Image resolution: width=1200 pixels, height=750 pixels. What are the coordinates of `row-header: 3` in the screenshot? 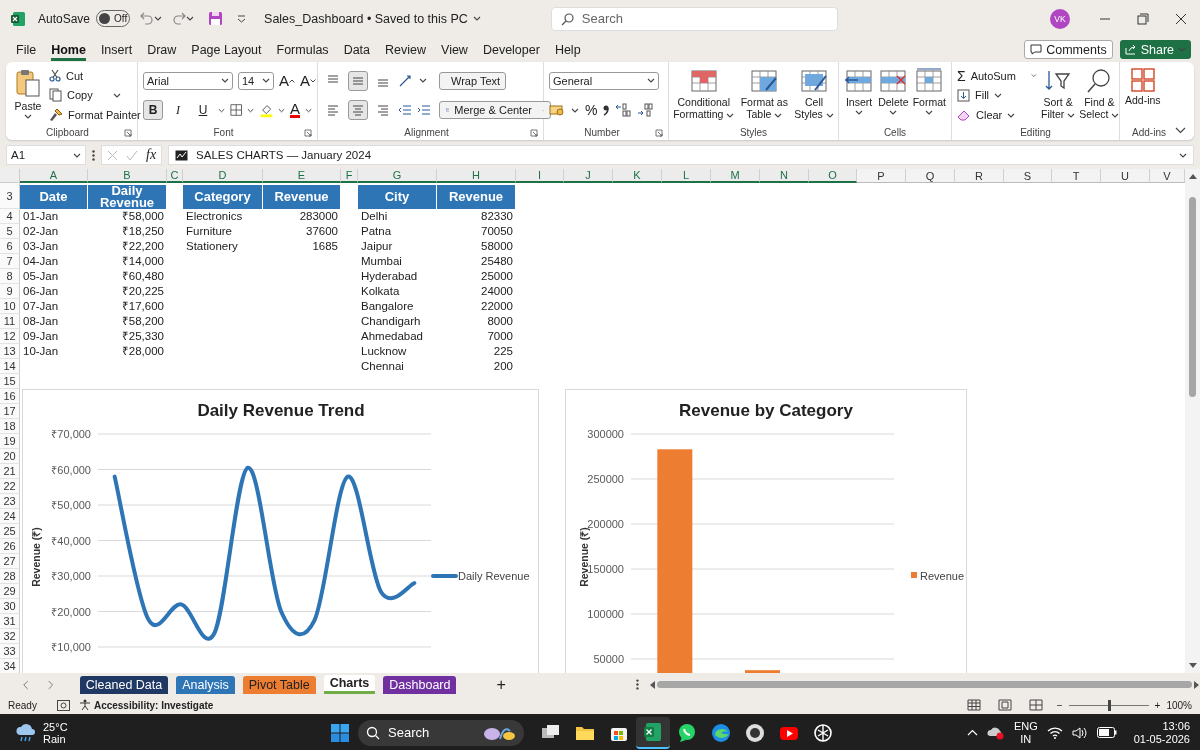 It's located at (10, 196).